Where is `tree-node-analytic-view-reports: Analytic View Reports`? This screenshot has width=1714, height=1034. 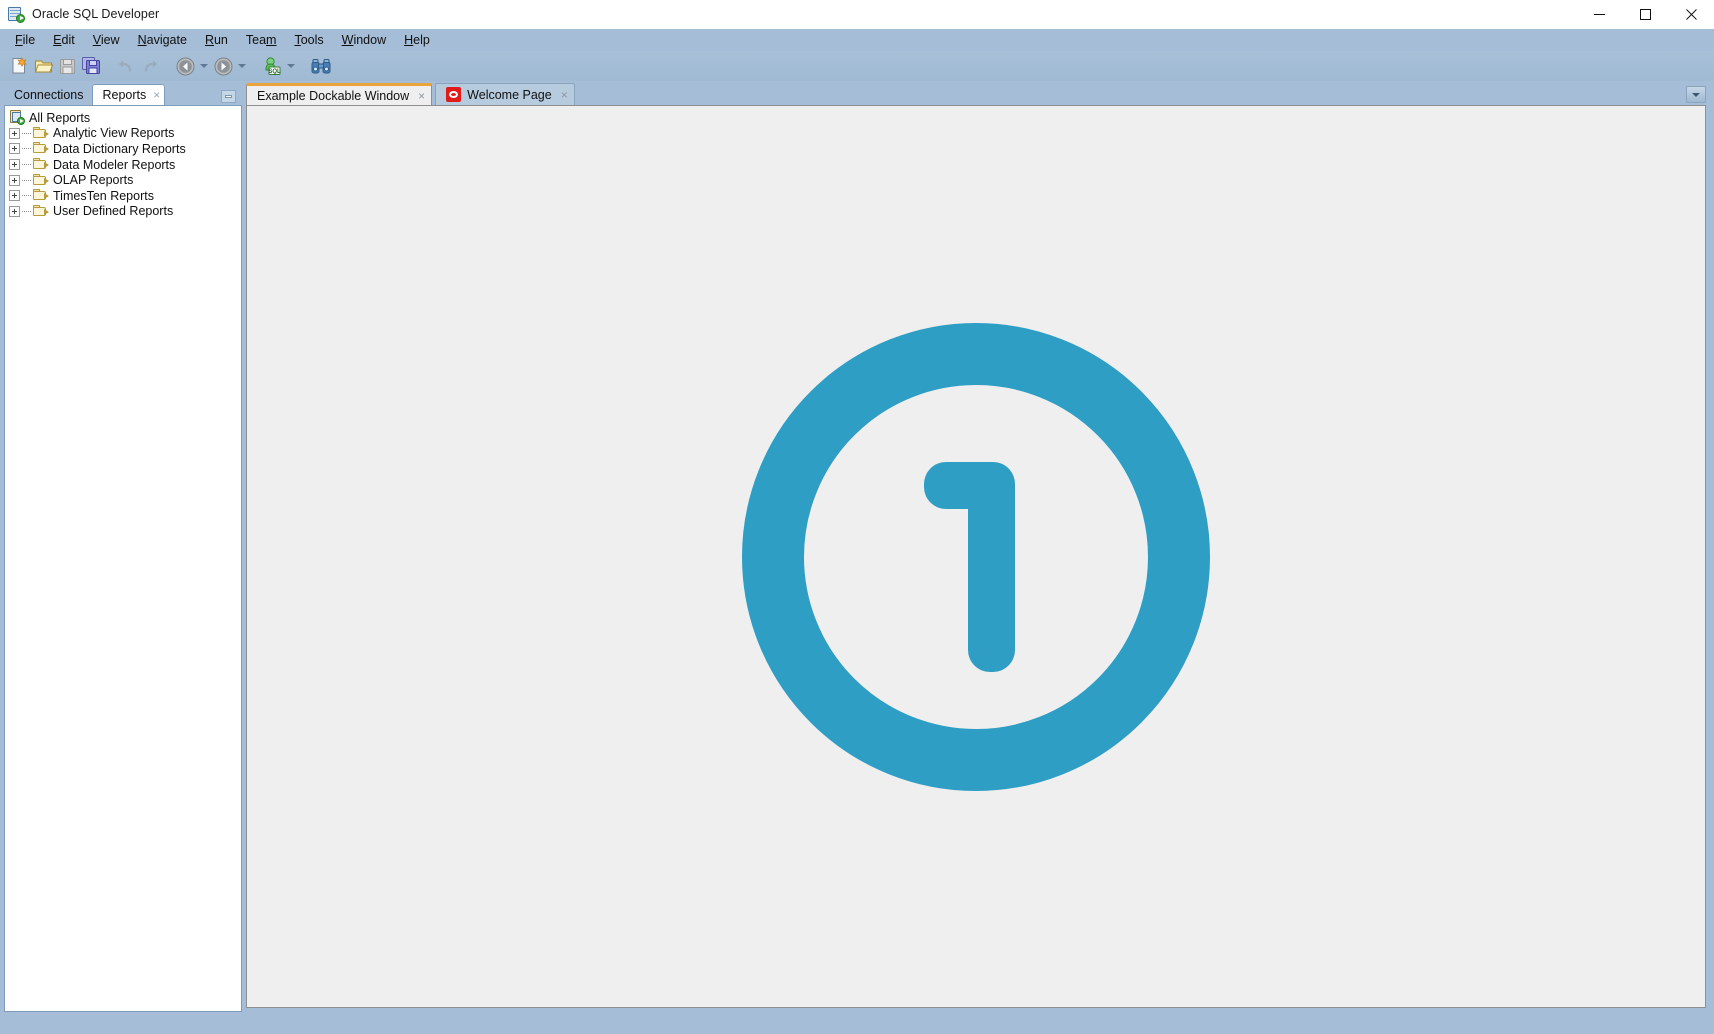 tree-node-analytic-view-reports: Analytic View Reports is located at coordinates (123, 134).